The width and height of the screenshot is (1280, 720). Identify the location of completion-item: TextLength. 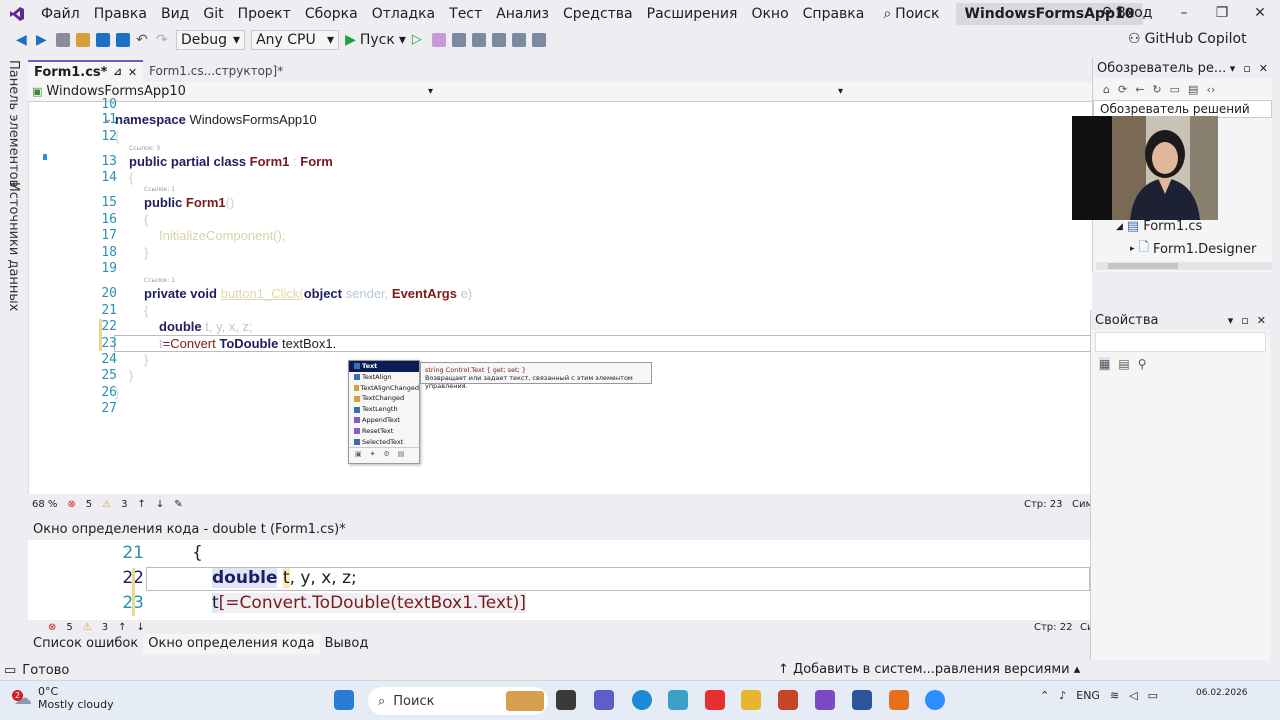
(384, 409).